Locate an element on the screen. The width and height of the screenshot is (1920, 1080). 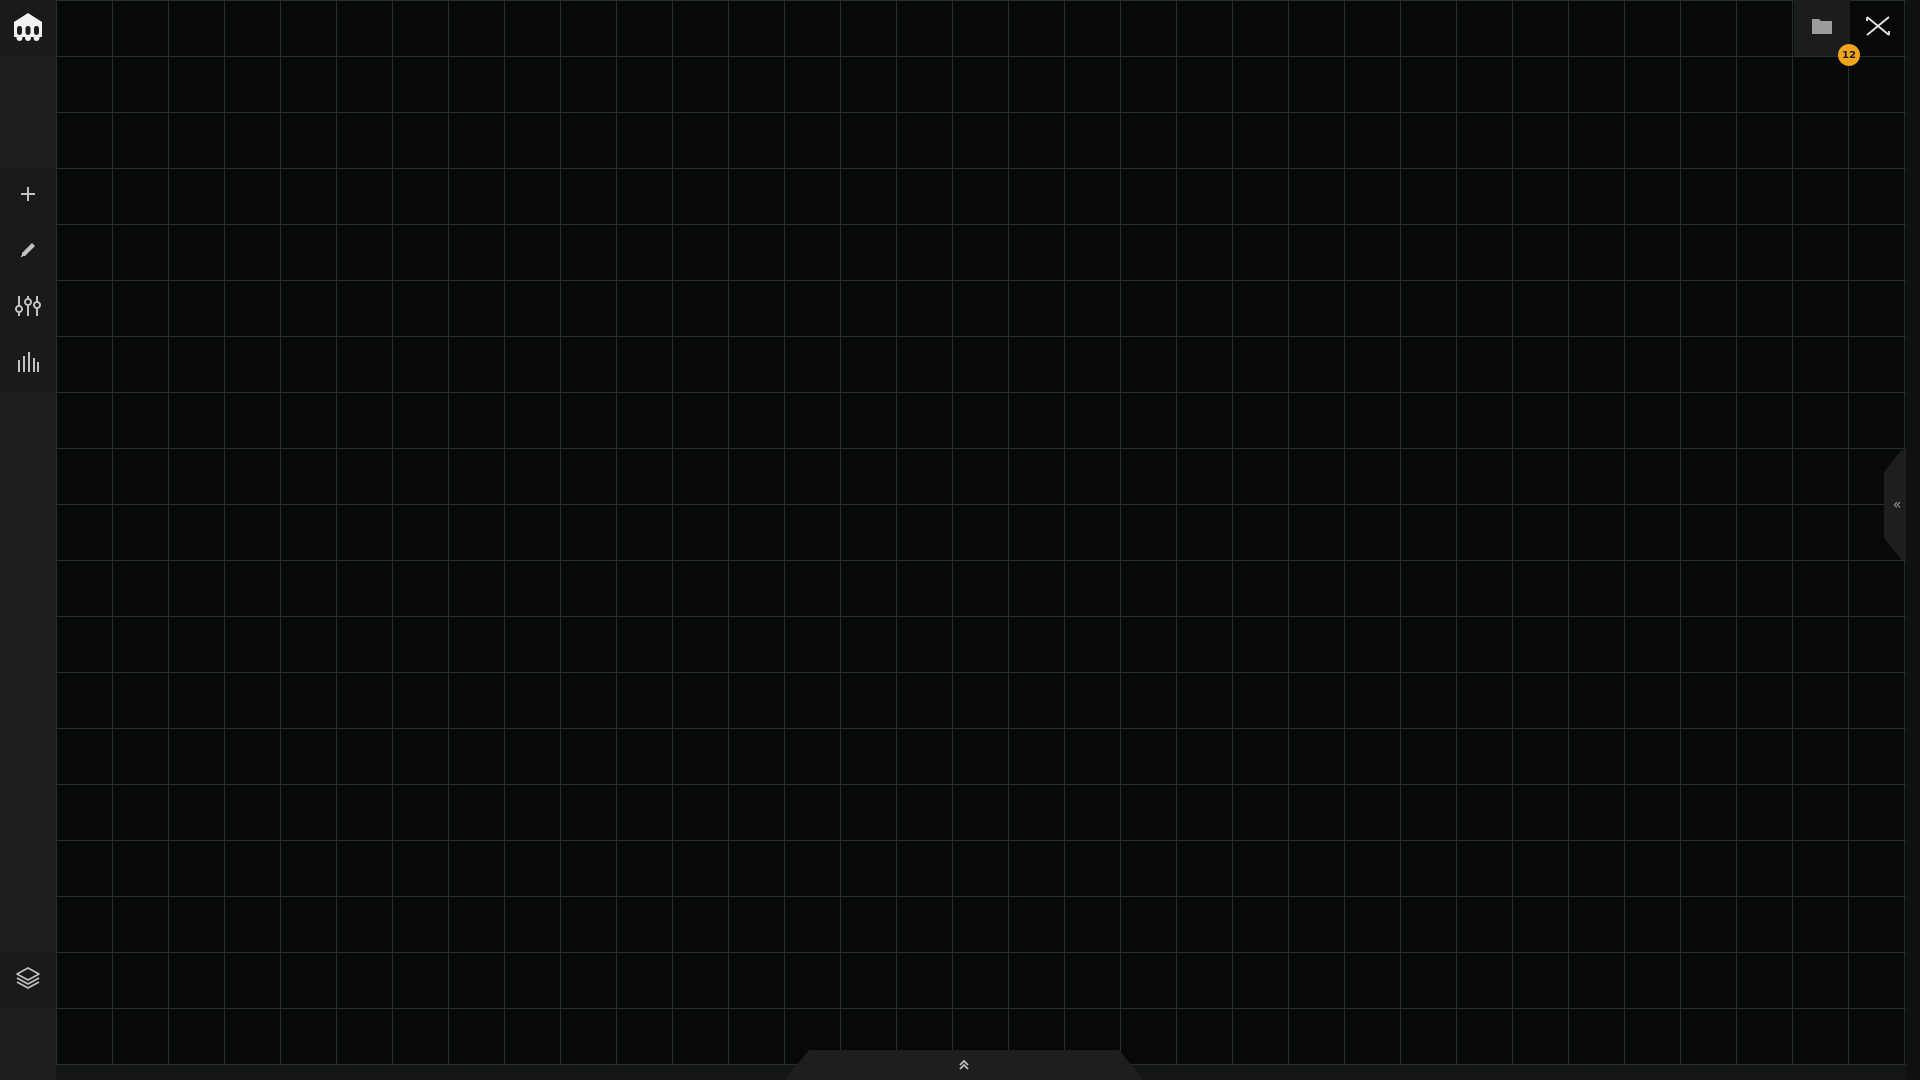
add-button is located at coordinates (28, 196).